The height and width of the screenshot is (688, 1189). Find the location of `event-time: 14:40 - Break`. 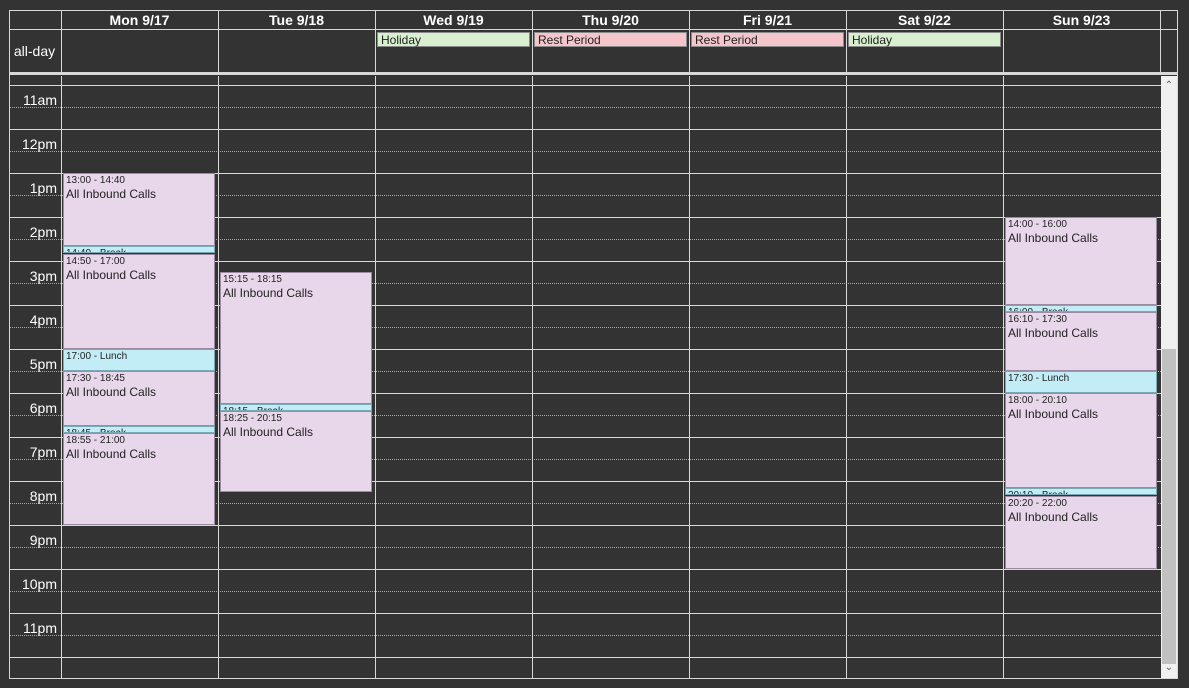

event-time: 14:40 - Break is located at coordinates (139, 250).